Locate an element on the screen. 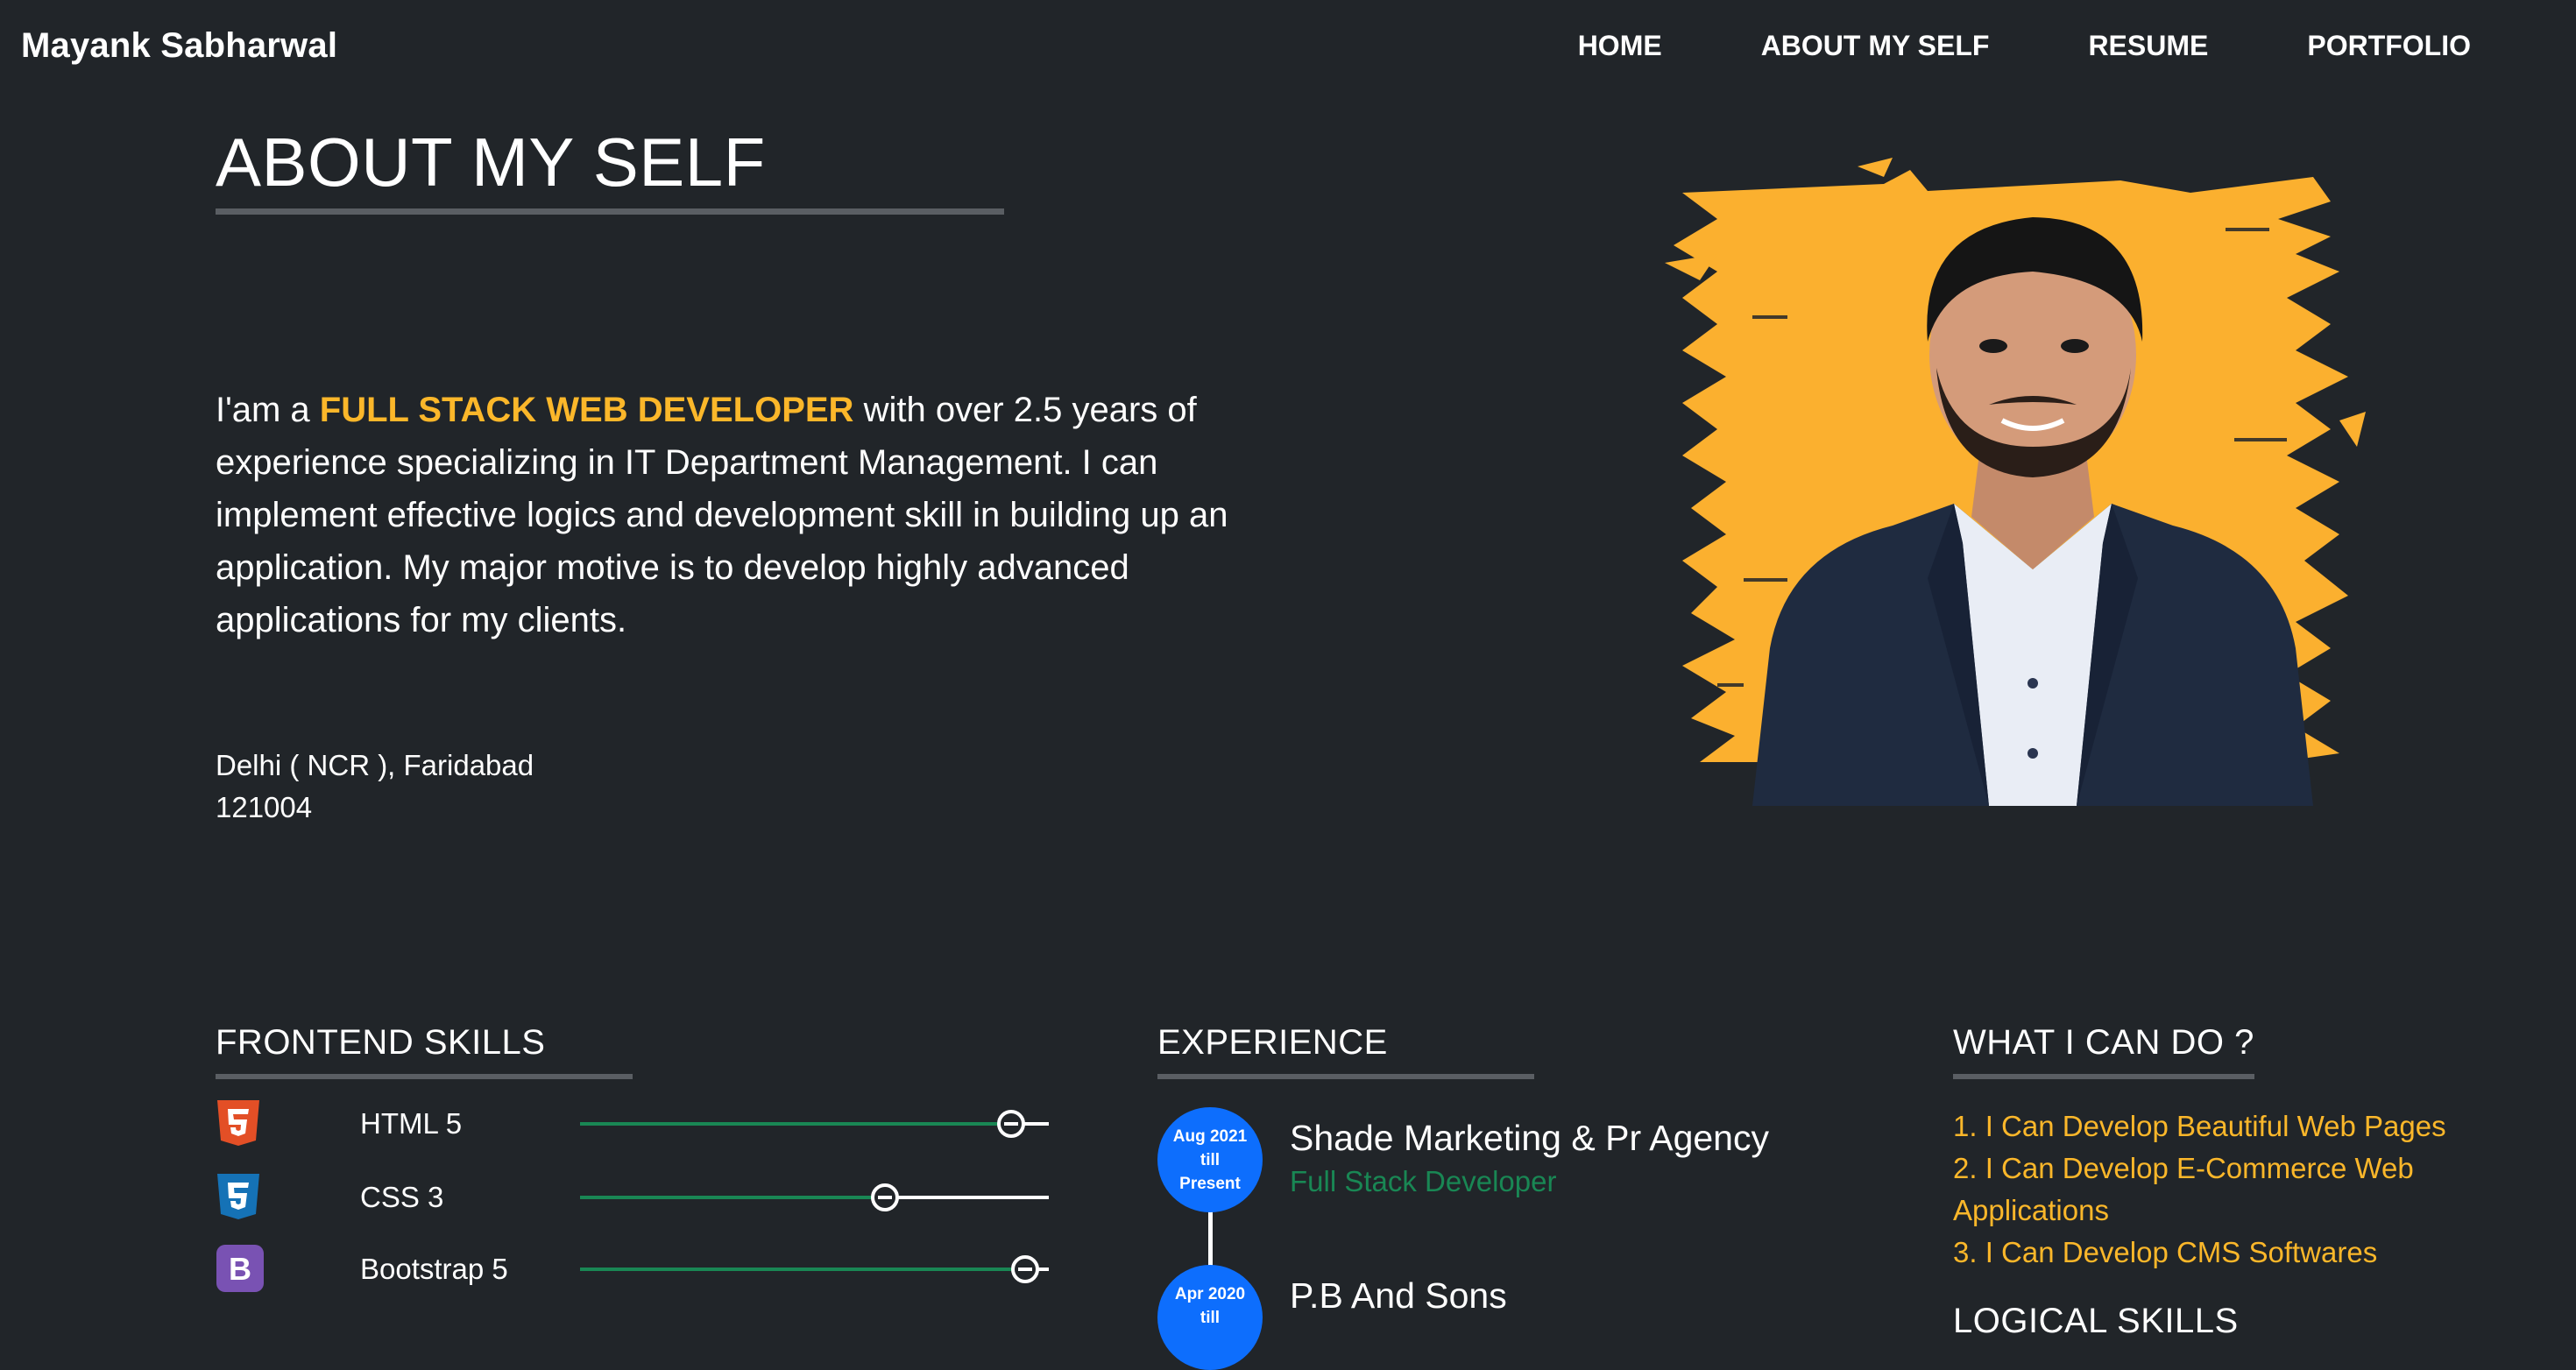  profile-illustration is located at coordinates (2015, 482).